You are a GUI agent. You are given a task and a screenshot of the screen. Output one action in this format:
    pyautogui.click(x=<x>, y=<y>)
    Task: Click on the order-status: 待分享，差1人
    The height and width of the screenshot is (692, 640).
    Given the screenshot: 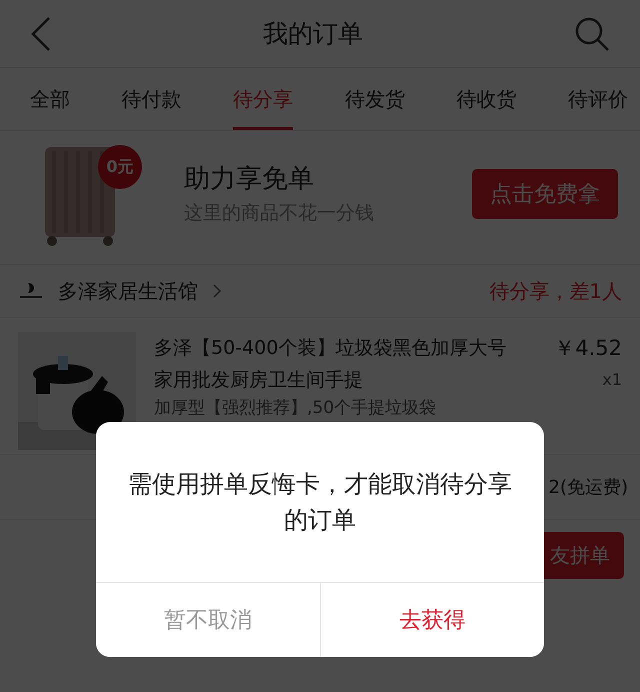 What is the action you would take?
    pyautogui.click(x=555, y=291)
    